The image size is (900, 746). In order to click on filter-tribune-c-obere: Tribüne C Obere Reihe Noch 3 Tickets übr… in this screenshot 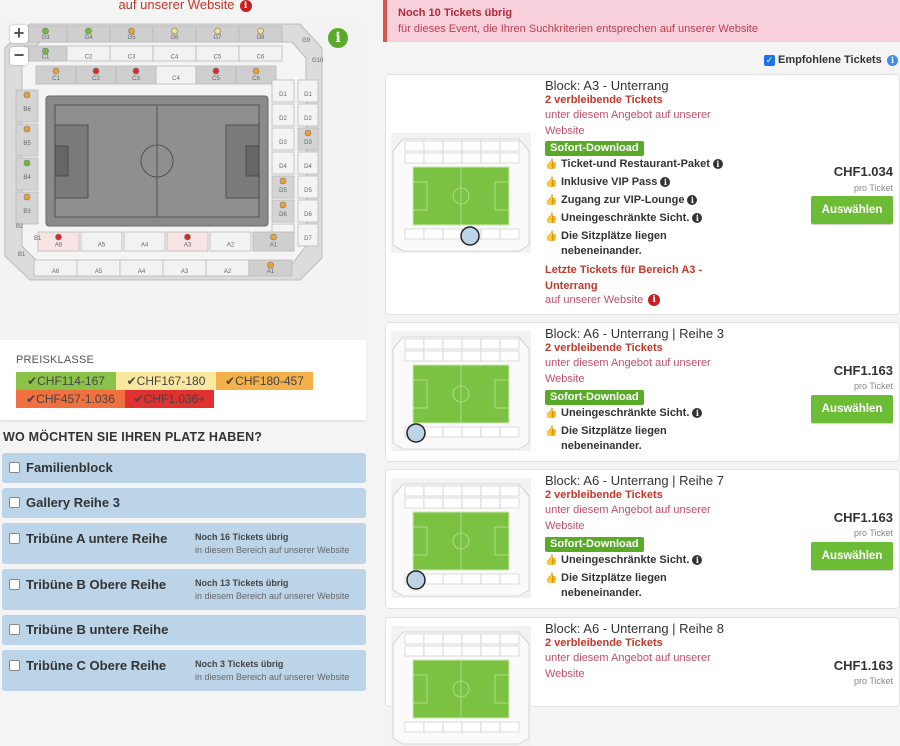, I will do `click(184, 670)`.